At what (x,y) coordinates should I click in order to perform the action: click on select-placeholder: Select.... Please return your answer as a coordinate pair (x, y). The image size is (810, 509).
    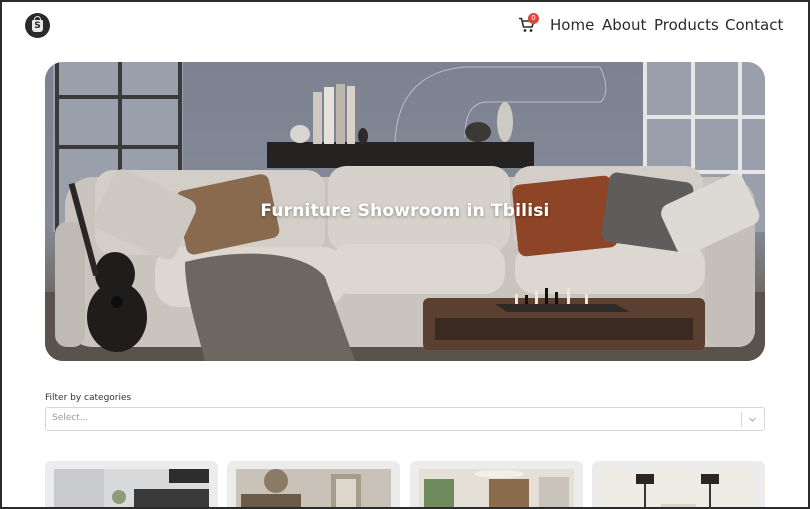
    Looking at the image, I should click on (70, 418).